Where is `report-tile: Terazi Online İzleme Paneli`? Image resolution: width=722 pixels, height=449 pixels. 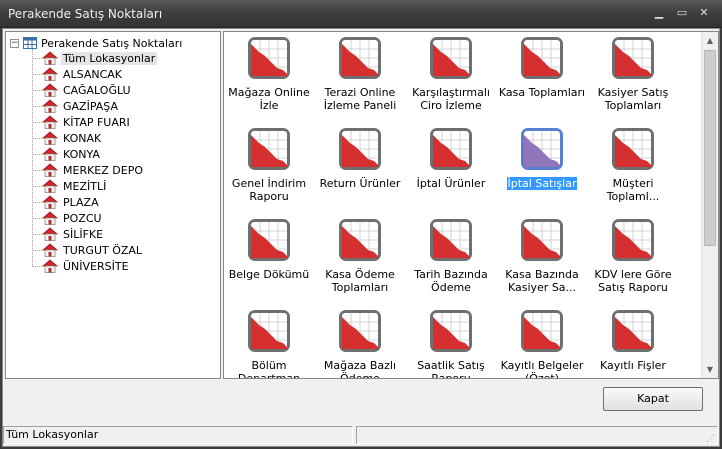 report-tile: Terazi Online İzleme Paneli is located at coordinates (360, 77).